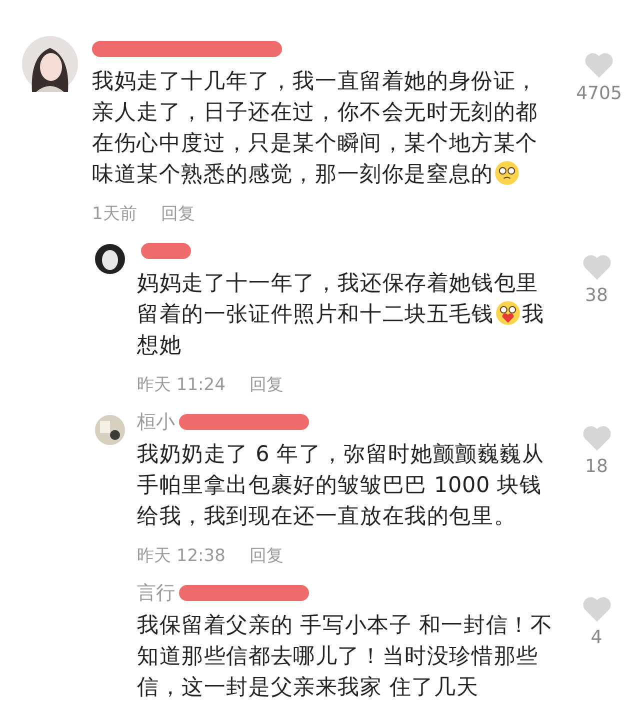  I want to click on like-count: 4, so click(596, 637).